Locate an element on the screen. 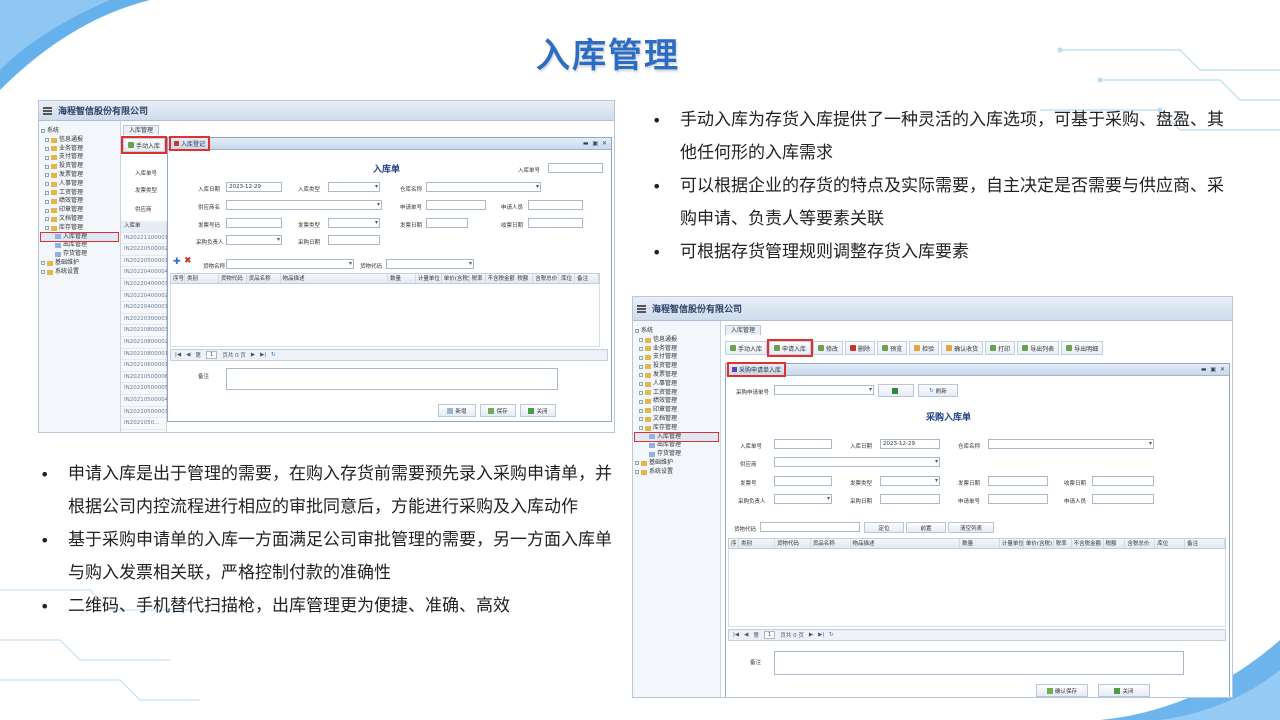  toolbar-button: 手动入库 is located at coordinates (746, 348).